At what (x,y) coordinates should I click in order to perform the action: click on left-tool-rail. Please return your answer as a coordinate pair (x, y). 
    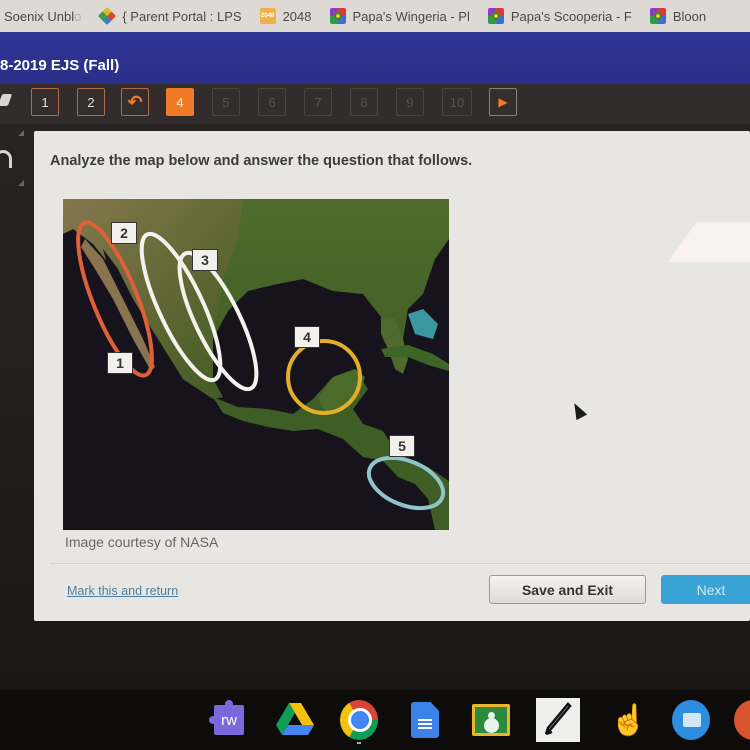
    Looking at the image, I should click on (14, 144).